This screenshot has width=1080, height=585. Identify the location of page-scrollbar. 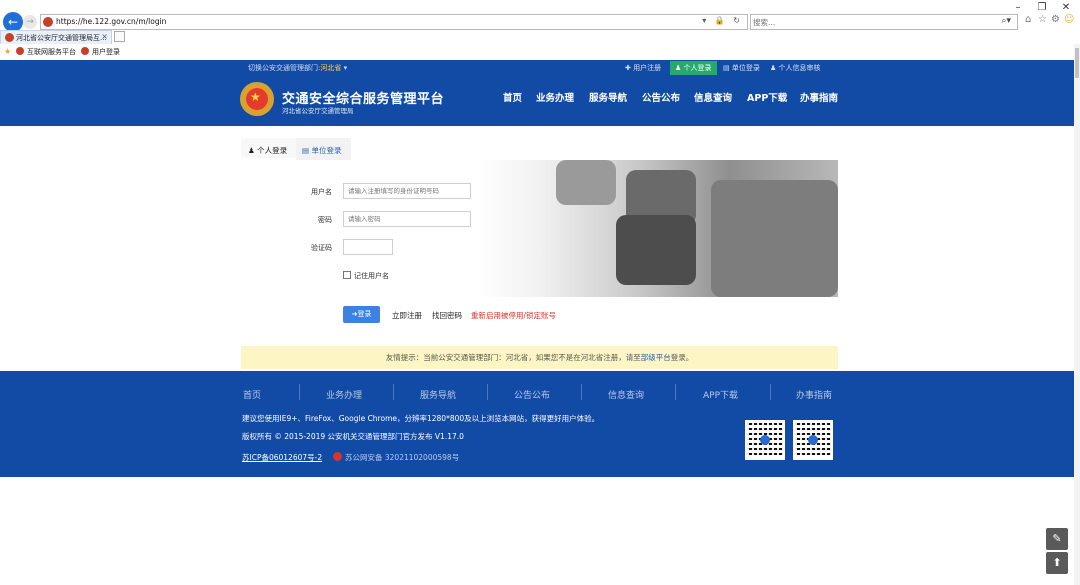
(1077, 314).